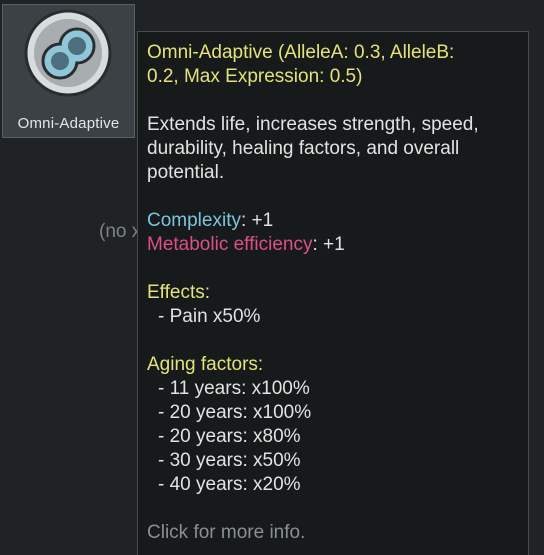 The image size is (544, 555). Describe the element at coordinates (226, 532) in the screenshot. I see `tooltip-footer-hint: Click for more info.` at that location.